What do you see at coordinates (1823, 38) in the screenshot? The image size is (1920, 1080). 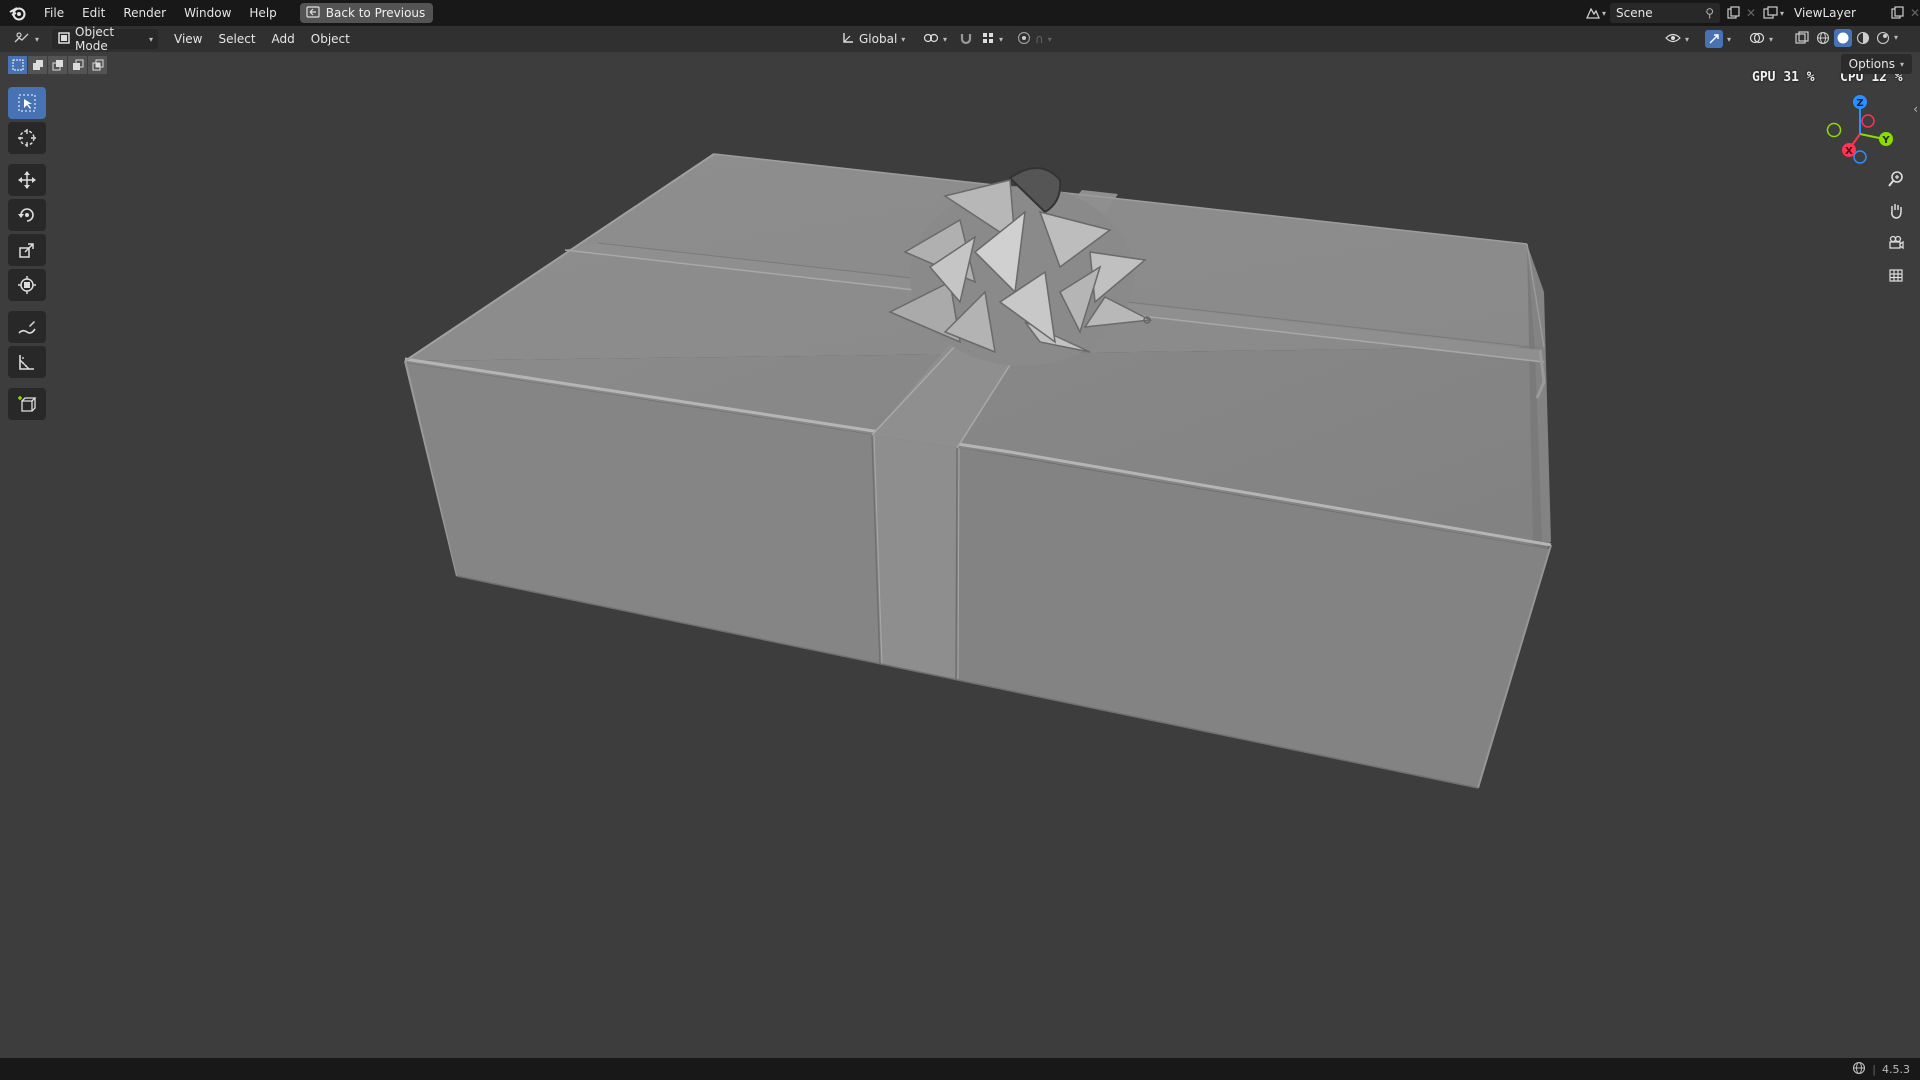 I see `wireframe-shading-icon` at bounding box center [1823, 38].